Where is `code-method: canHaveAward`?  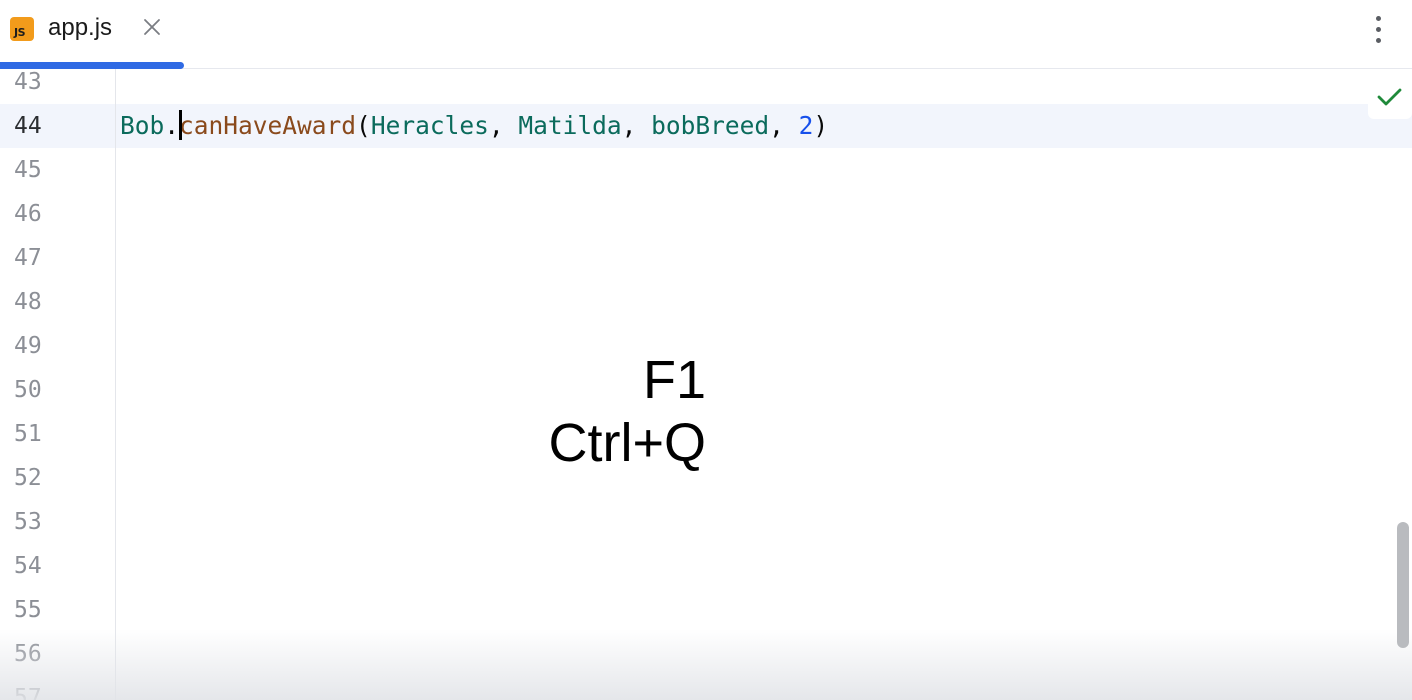 code-method: canHaveAward is located at coordinates (268, 125).